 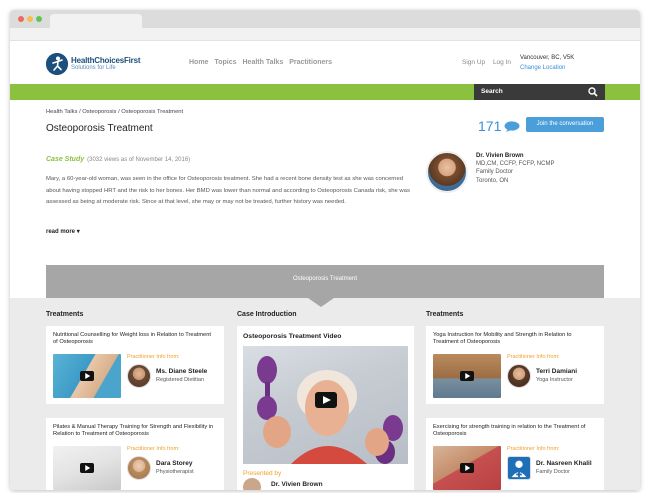 What do you see at coordinates (39, 19) in the screenshot?
I see `maximize-window-icon` at bounding box center [39, 19].